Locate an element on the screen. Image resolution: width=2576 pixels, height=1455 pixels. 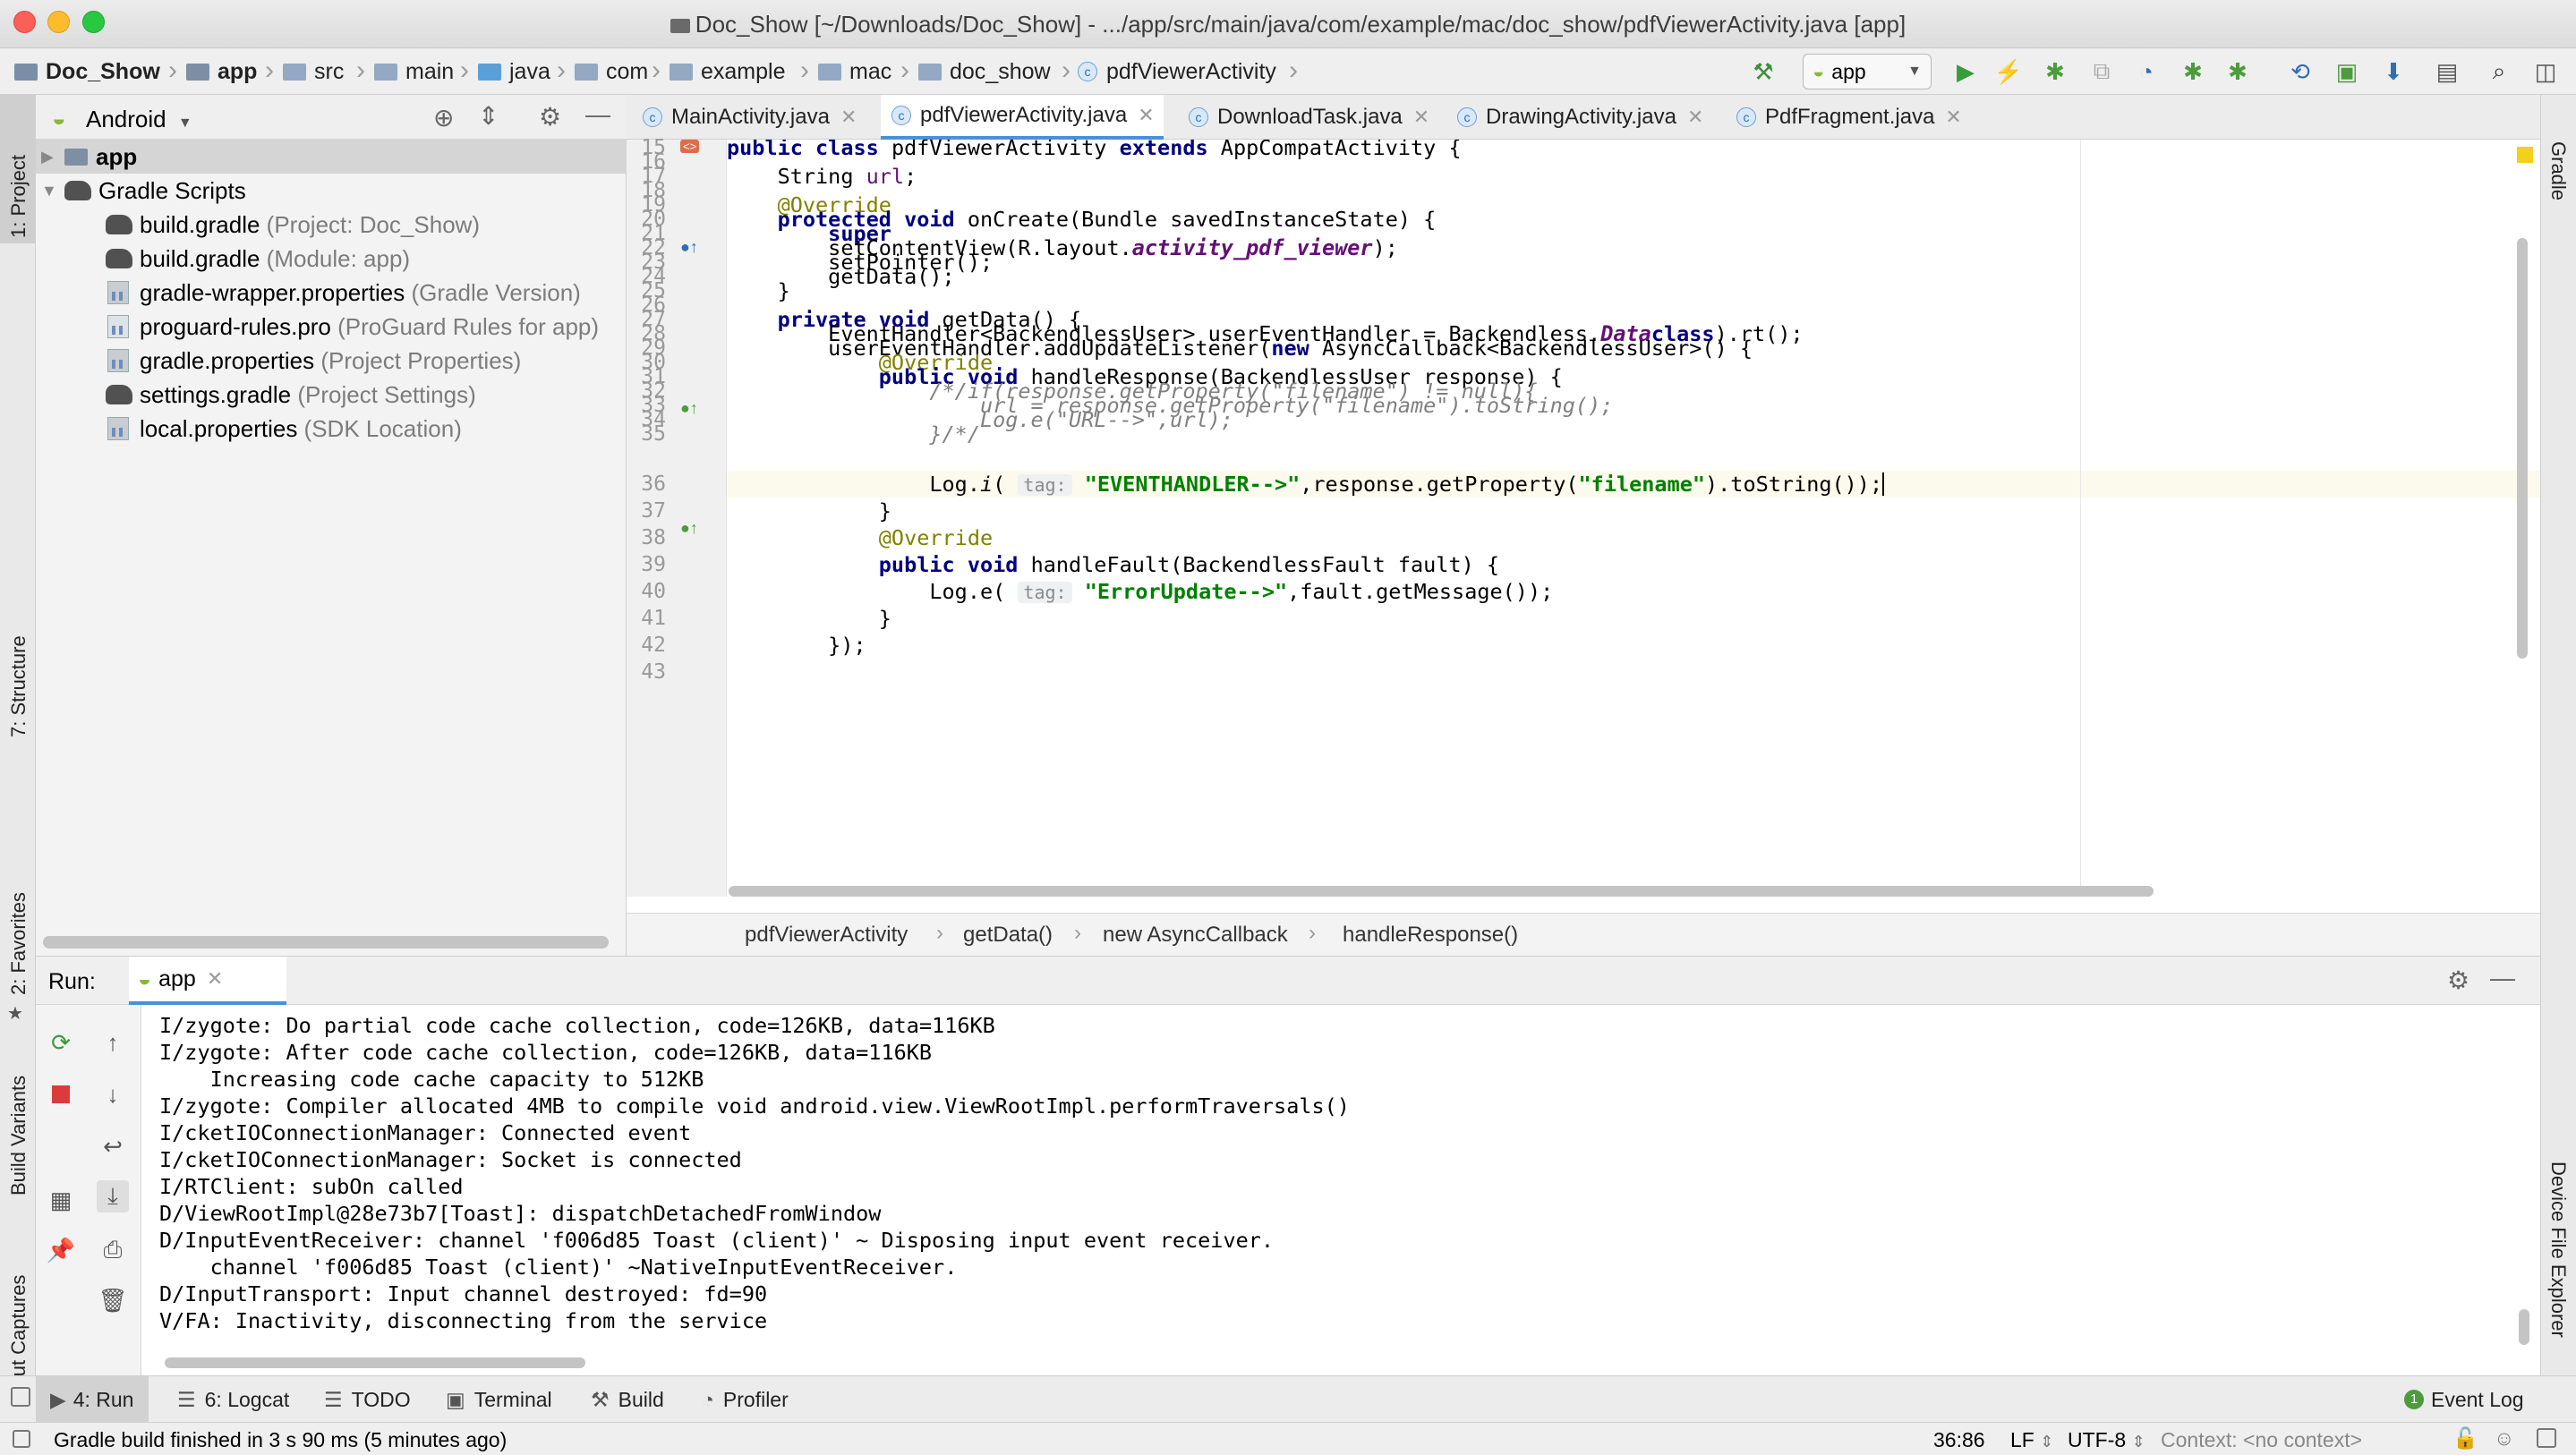
breadcrumb-doc-show: Doc_Show is located at coordinates (87, 71).